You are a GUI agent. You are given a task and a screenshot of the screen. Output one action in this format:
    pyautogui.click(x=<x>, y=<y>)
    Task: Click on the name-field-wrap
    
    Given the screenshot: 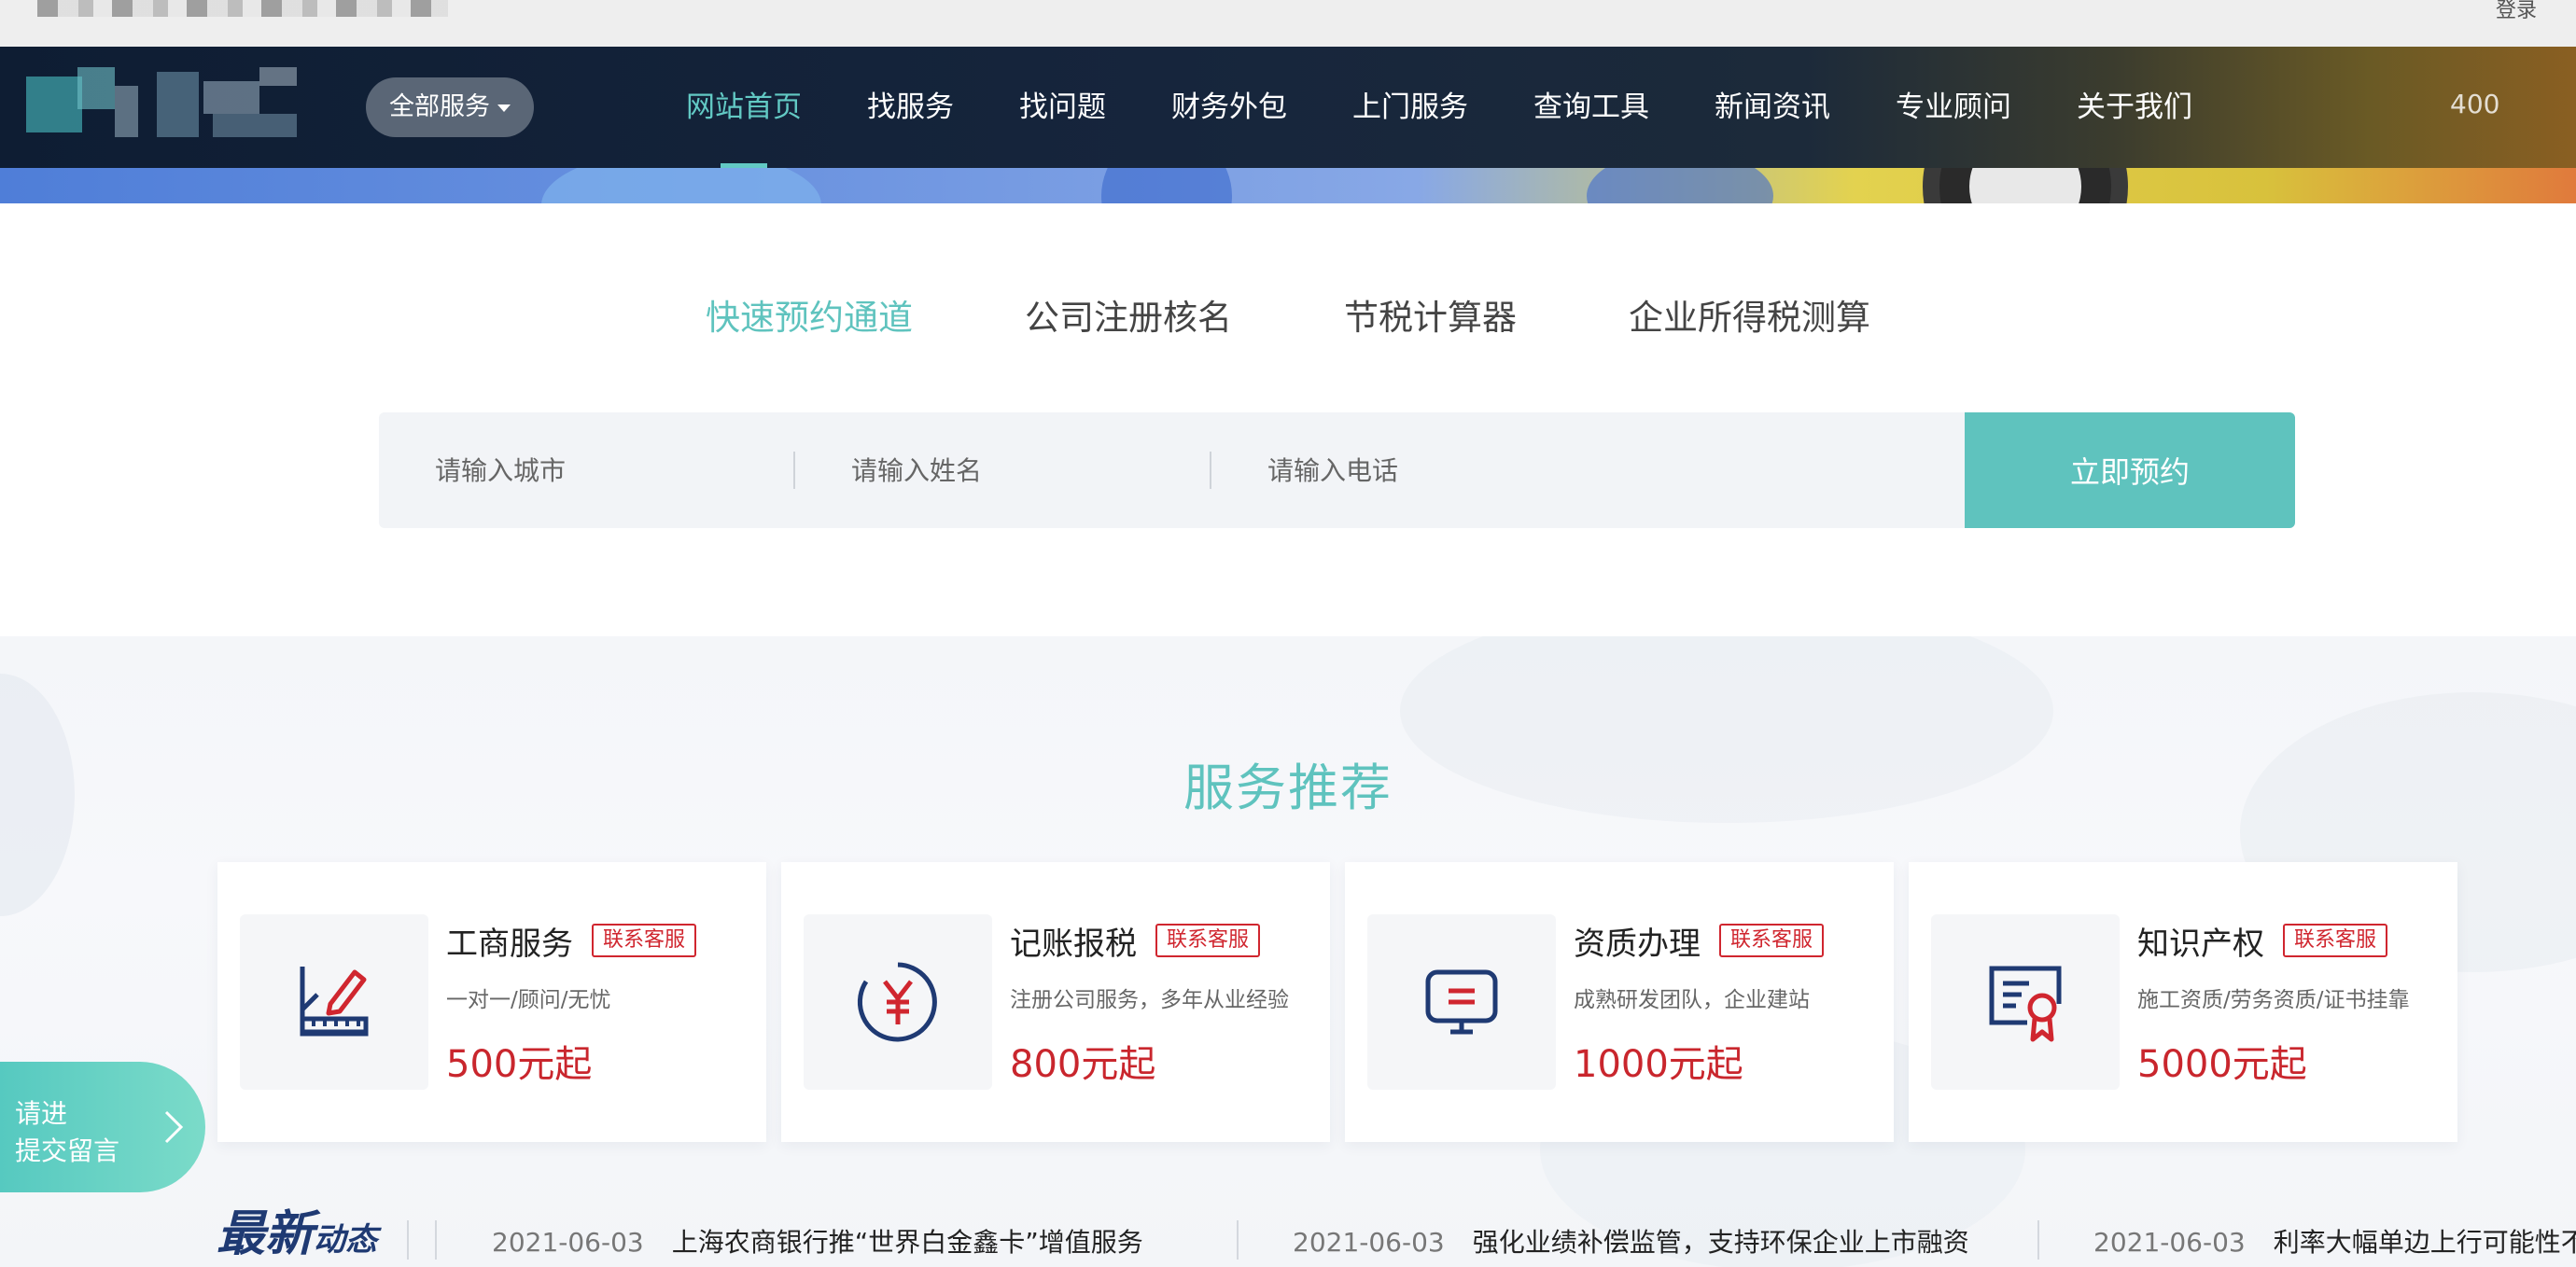 What is the action you would take?
    pyautogui.click(x=1003, y=470)
    